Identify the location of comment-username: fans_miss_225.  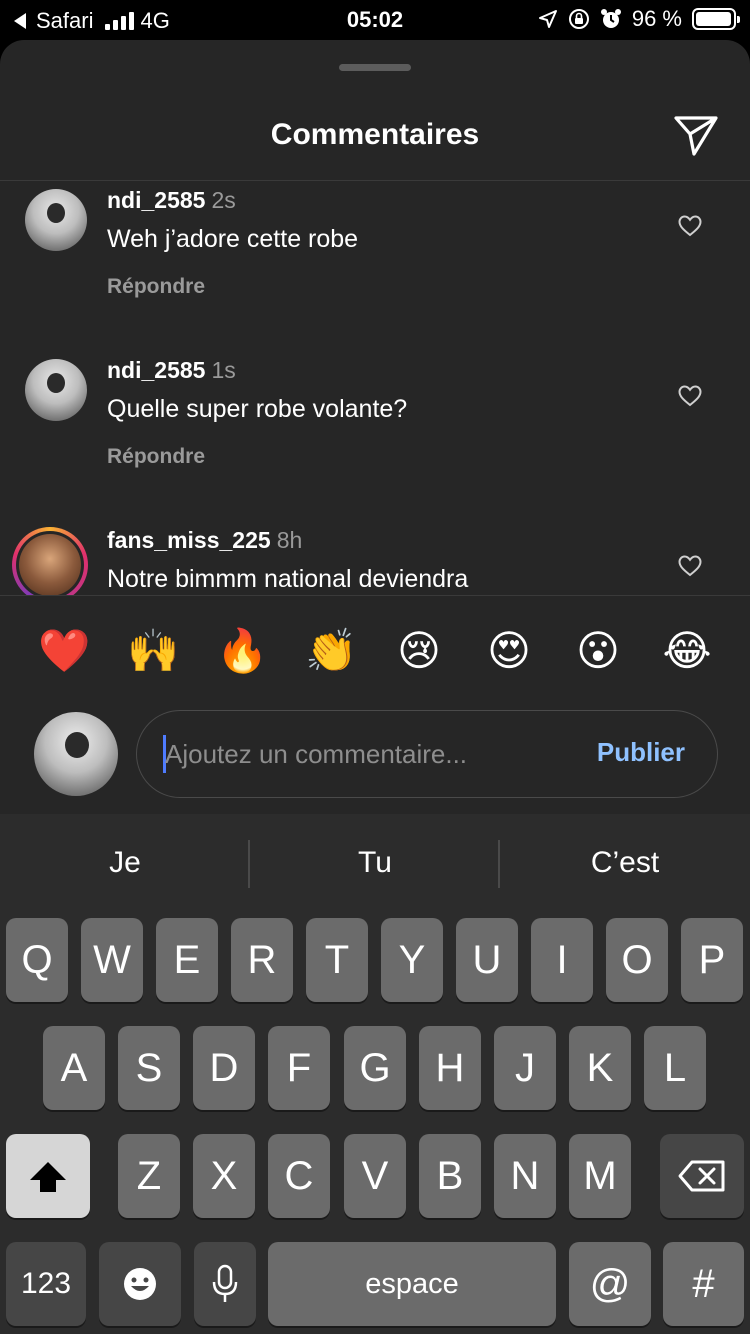
(189, 540).